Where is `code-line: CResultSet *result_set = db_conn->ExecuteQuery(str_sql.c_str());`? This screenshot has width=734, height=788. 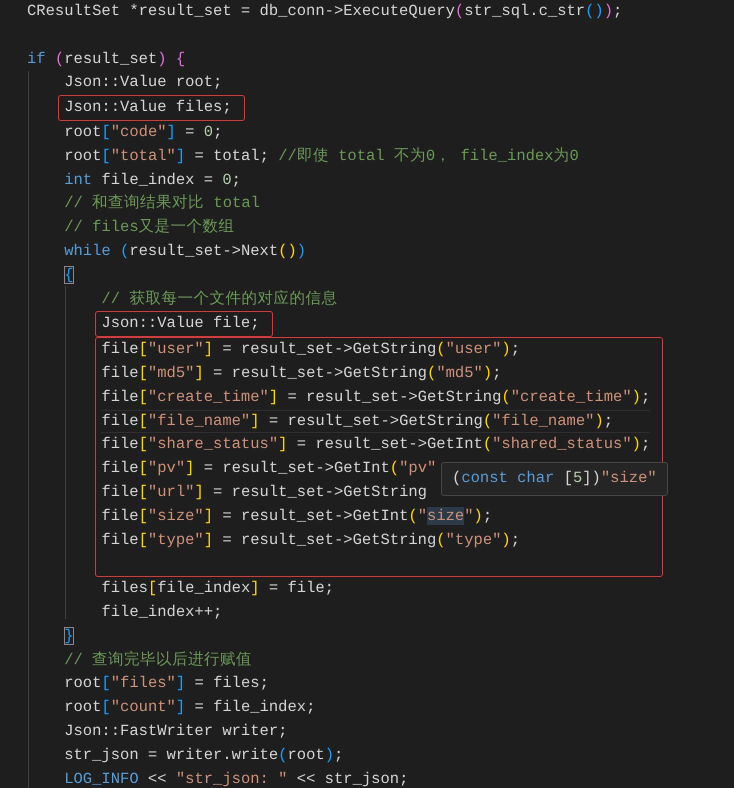
code-line: CResultSet *result_set = db_conn->ExecuteQuery(str_sql.c_str()); is located at coordinates (324, 11).